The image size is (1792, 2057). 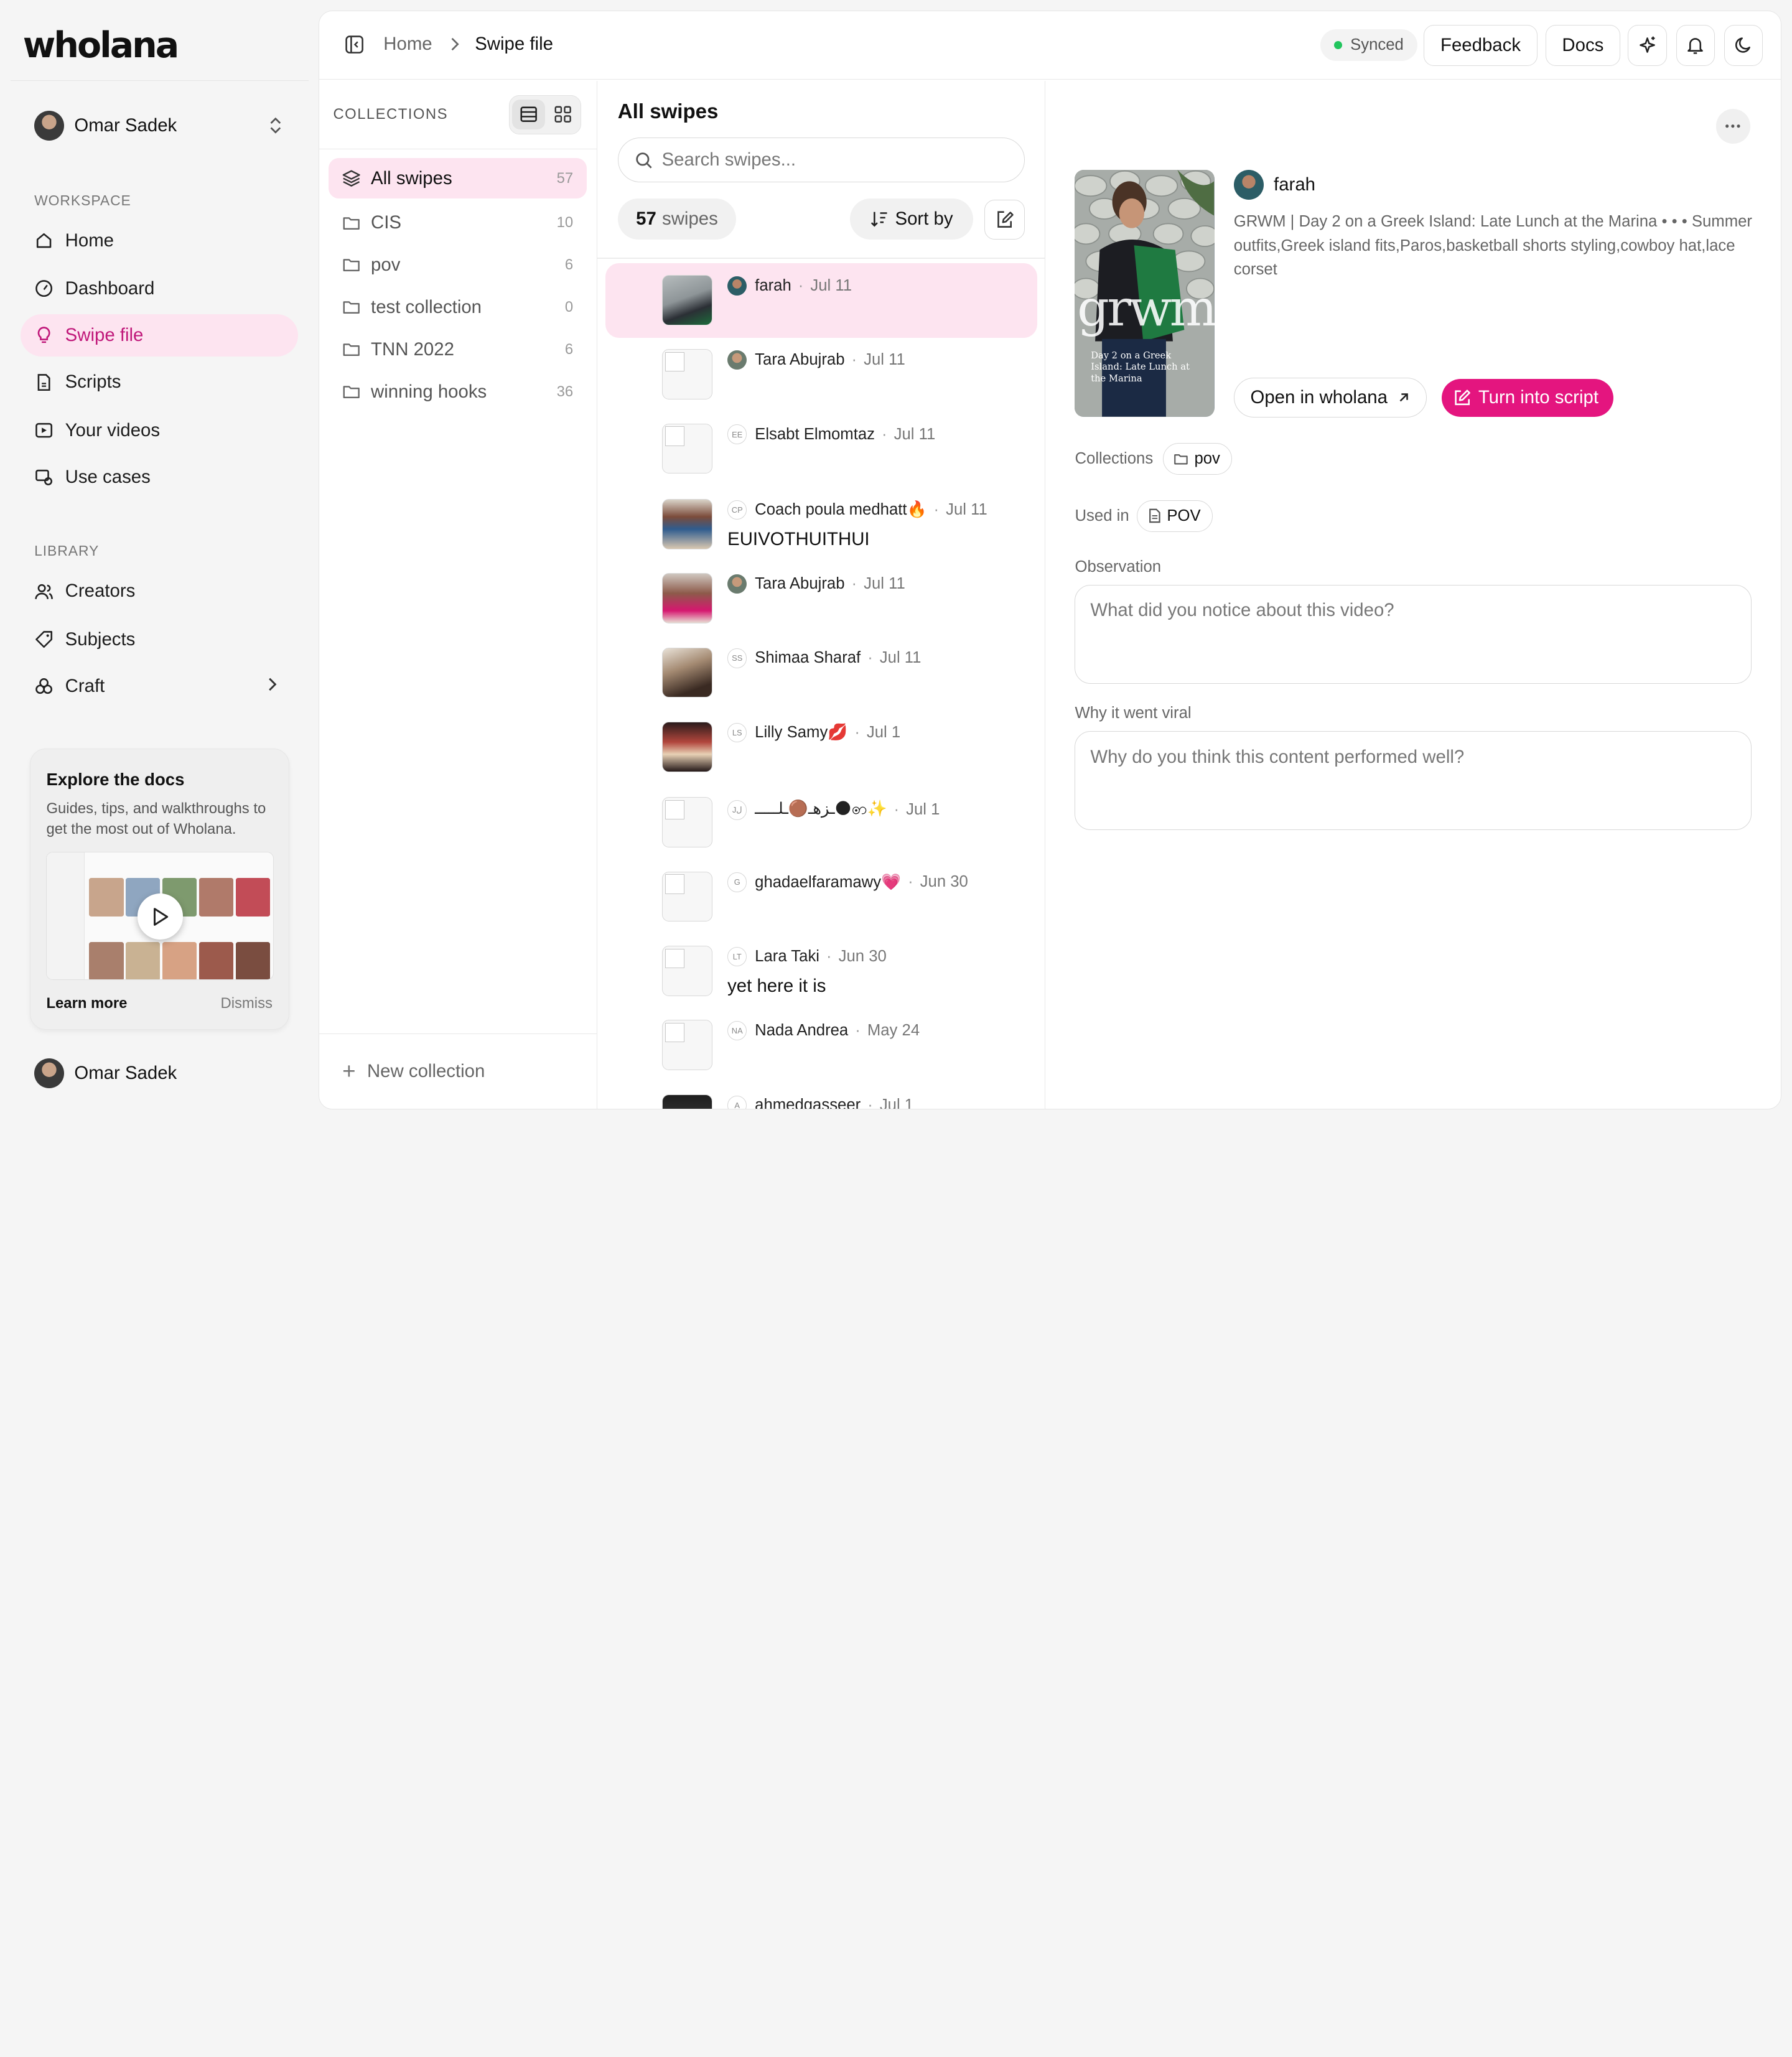 I want to click on nav-your-videos: Your videos, so click(x=159, y=430).